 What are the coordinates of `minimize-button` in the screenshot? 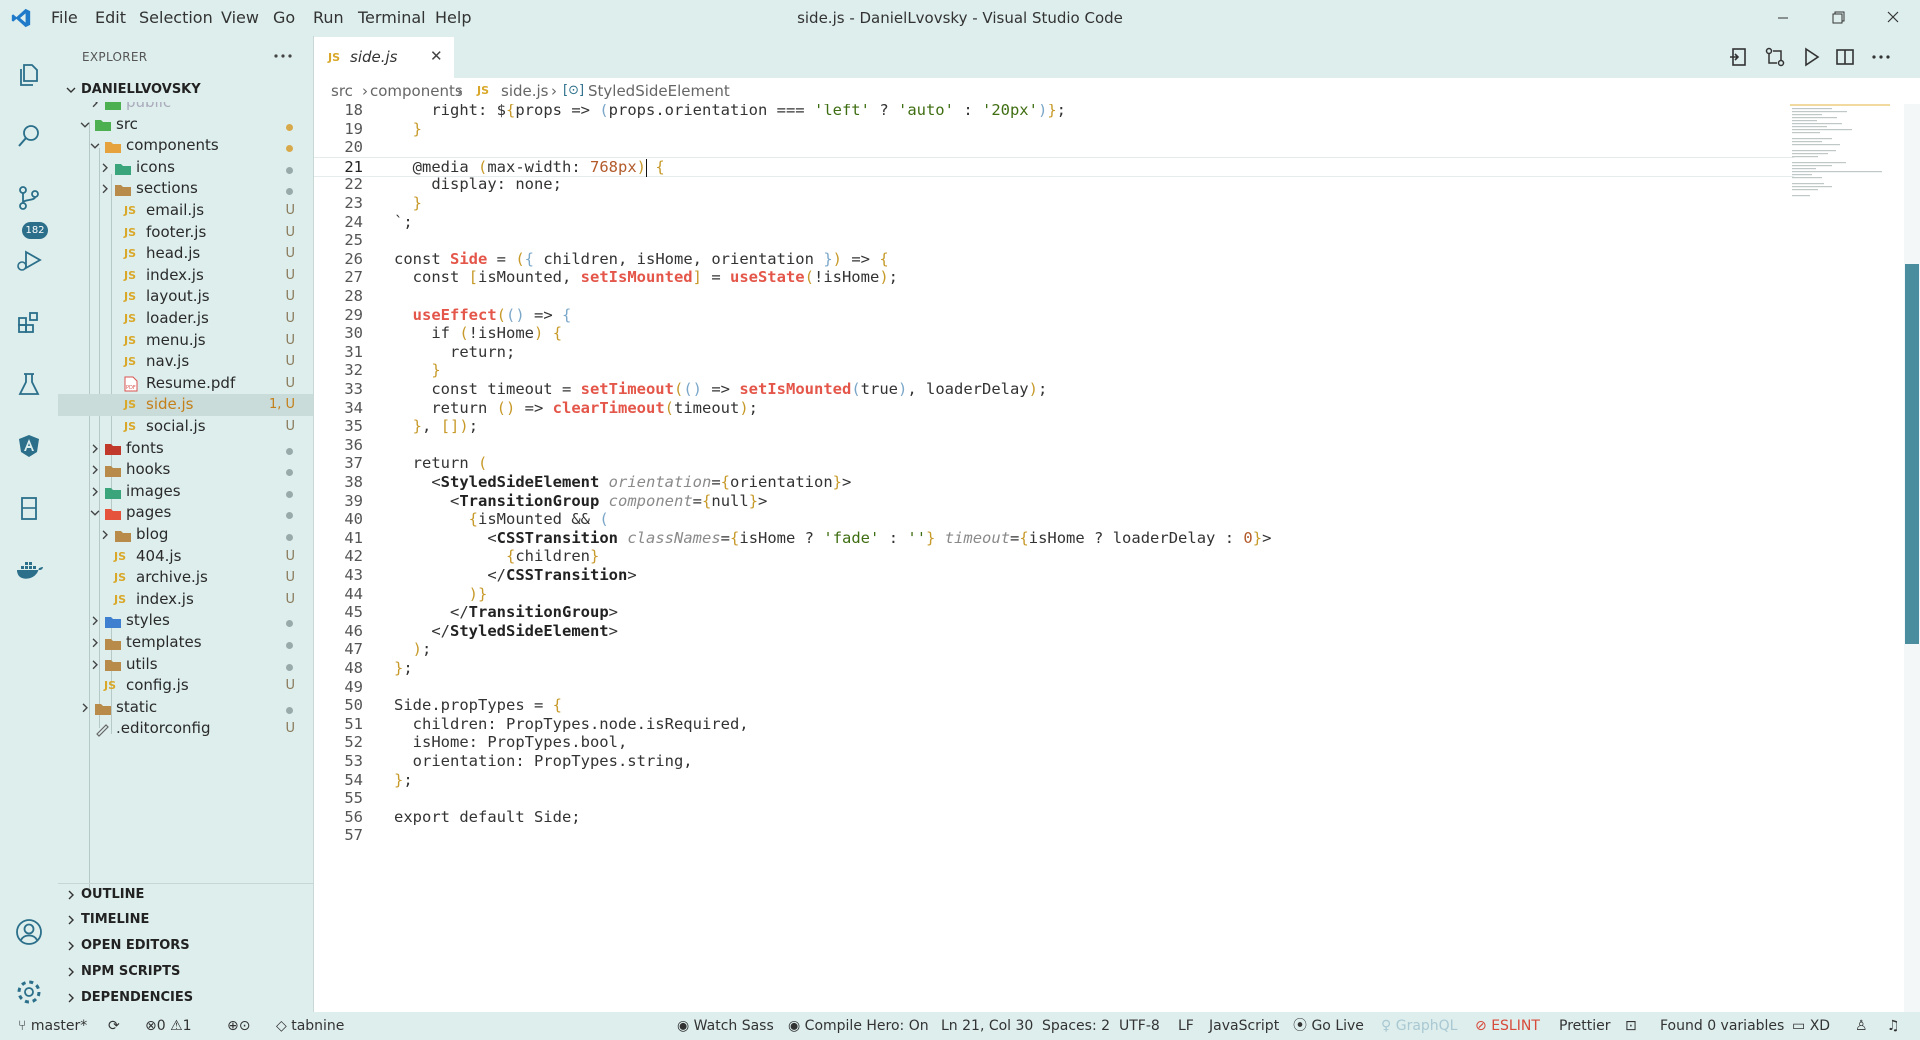 It's located at (1783, 18).